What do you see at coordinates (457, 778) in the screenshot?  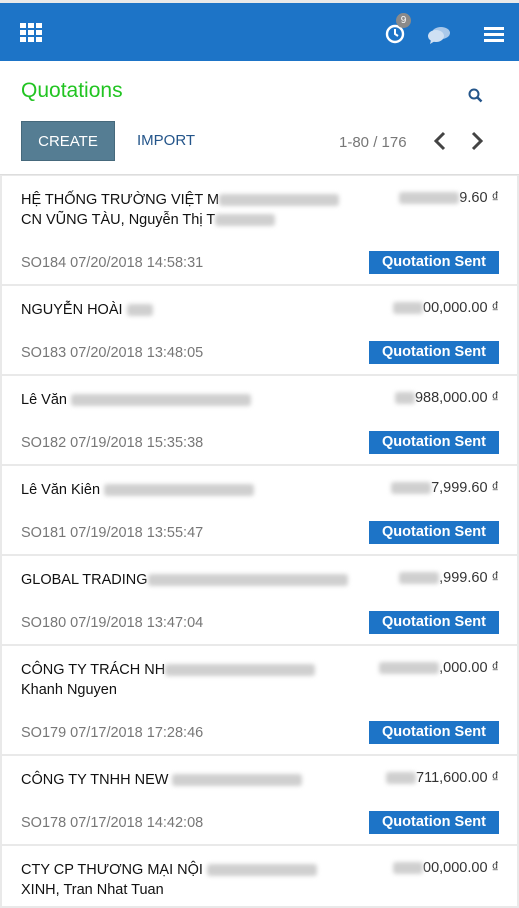 I see `amount-total: 711,600.00 ₫` at bounding box center [457, 778].